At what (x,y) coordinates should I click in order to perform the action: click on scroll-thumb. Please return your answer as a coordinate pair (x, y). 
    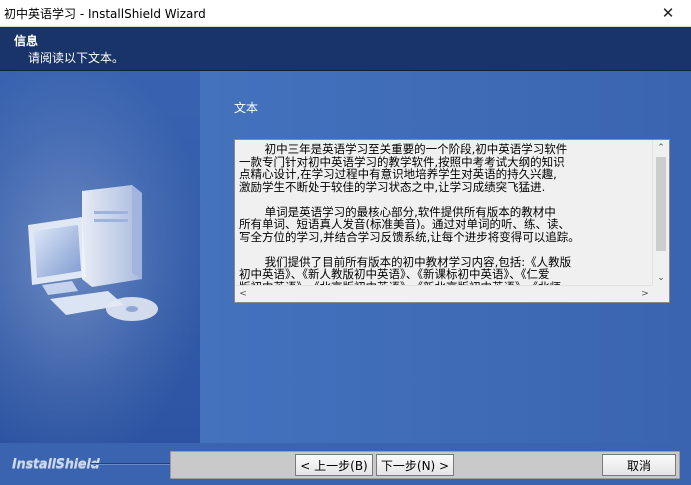
    Looking at the image, I should click on (661, 204).